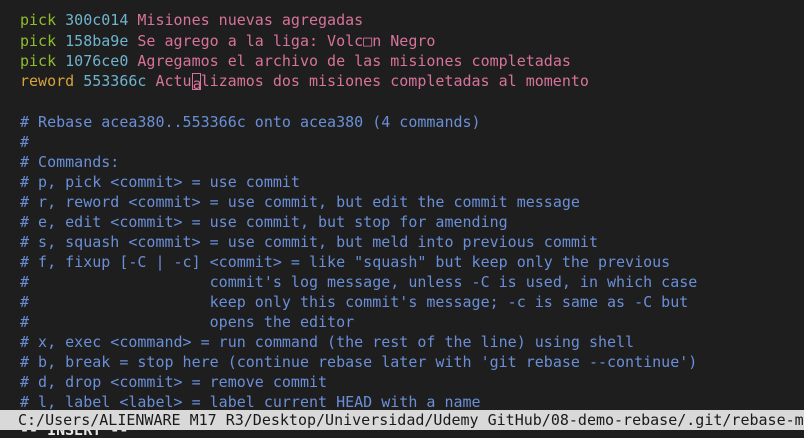  What do you see at coordinates (97, 41) in the screenshot?
I see `commit-hash: 158ba9e` at bounding box center [97, 41].